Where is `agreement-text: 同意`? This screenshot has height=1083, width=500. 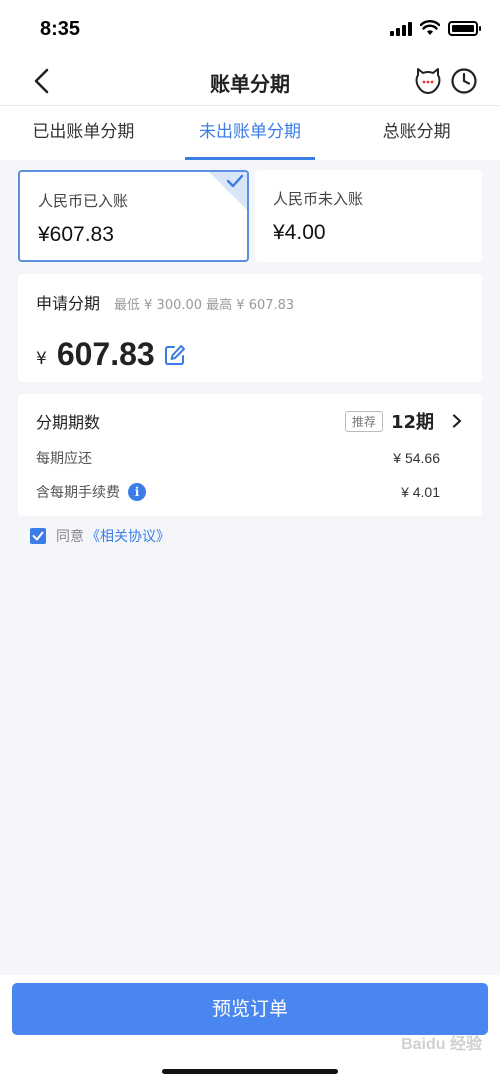 agreement-text: 同意 is located at coordinates (70, 537).